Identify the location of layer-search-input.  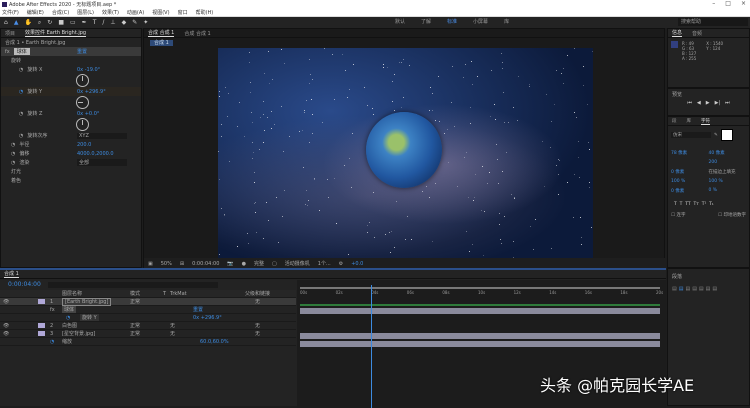
(133, 285).